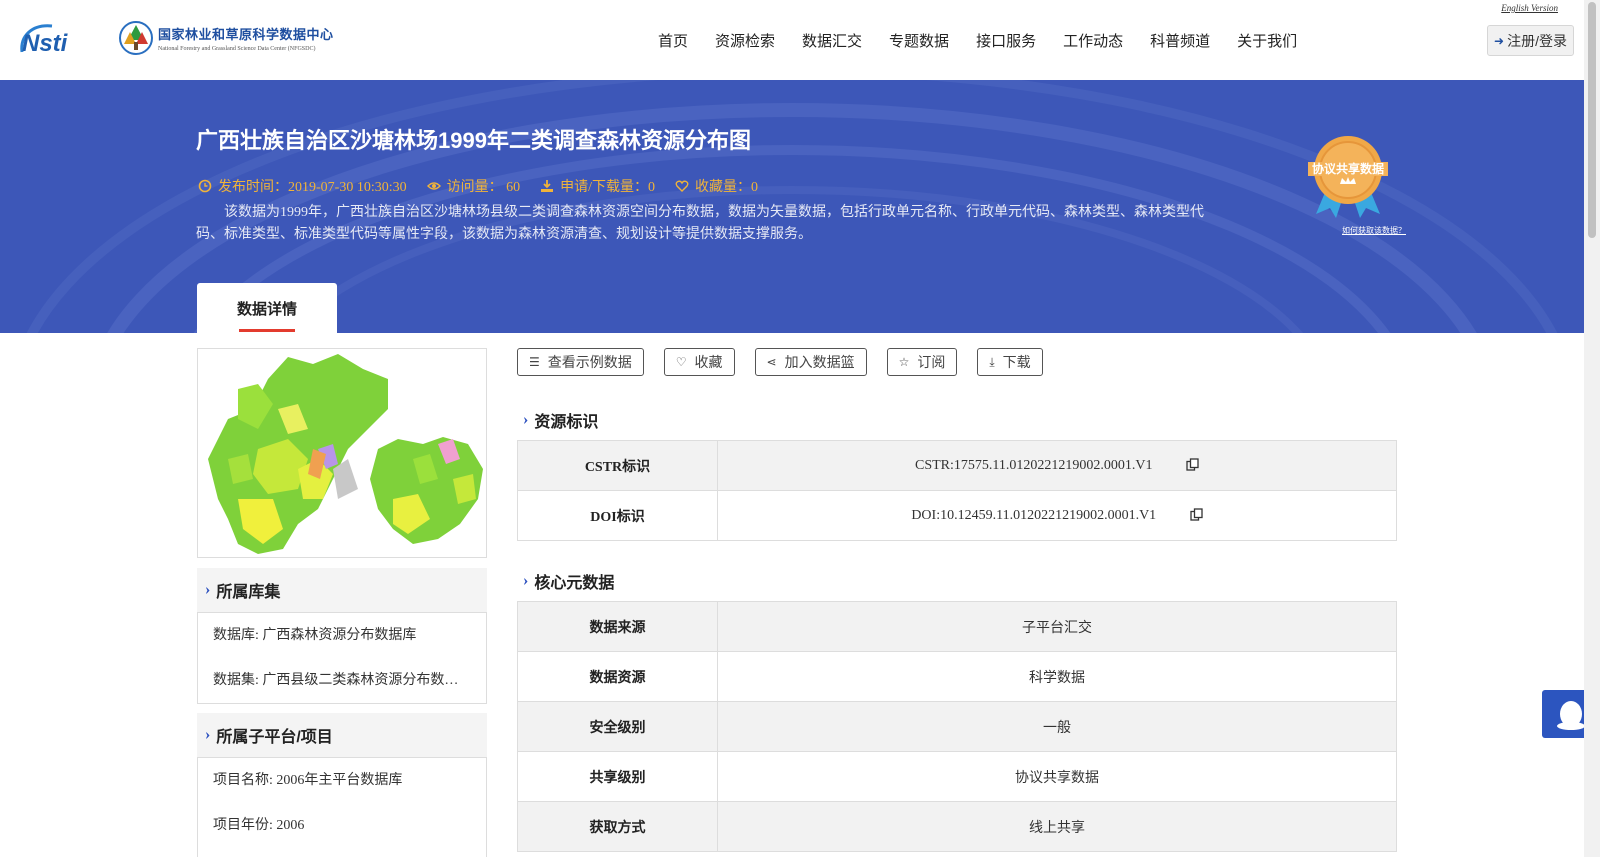 This screenshot has width=1600, height=857. Describe the element at coordinates (342, 635) in the screenshot. I see `database-link: 数据库: 广西森林资源分布数据库` at that location.